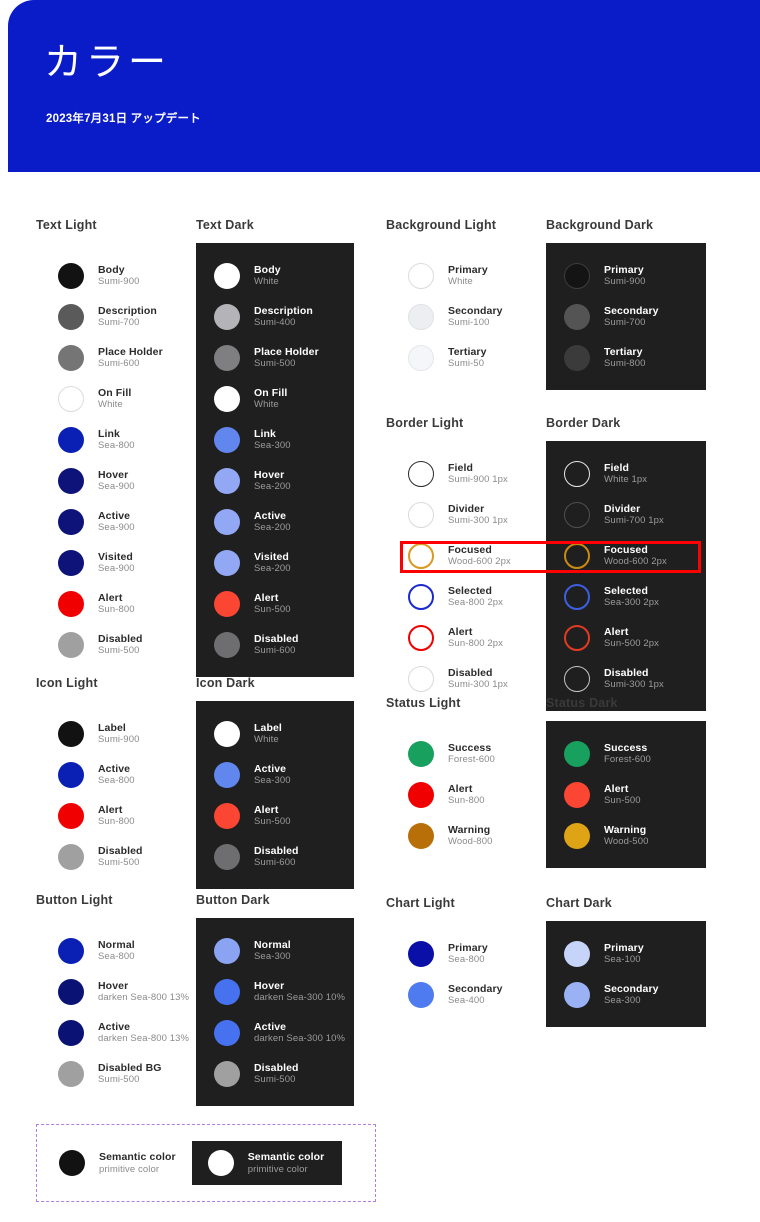 The image size is (760, 1222). Describe the element at coordinates (130, 1067) in the screenshot. I see `swatch-name: Disabled BG` at that location.